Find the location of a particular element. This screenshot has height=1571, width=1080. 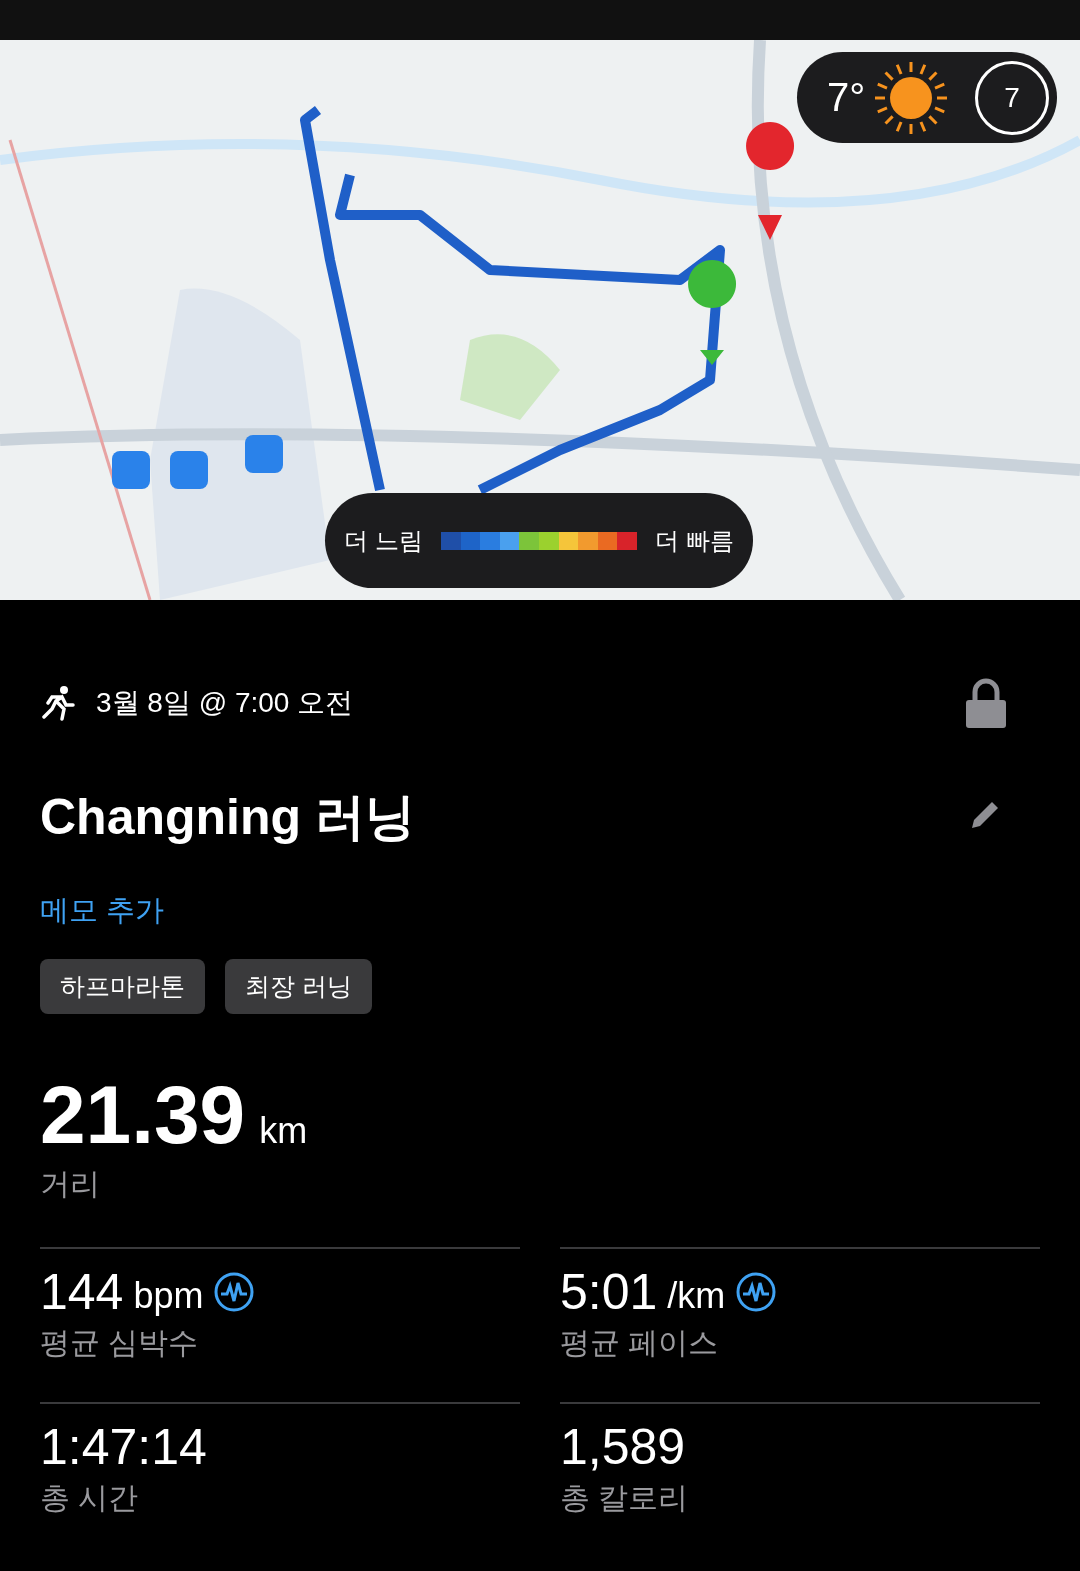

stat-value: 144 is located at coordinates (82, 1292).